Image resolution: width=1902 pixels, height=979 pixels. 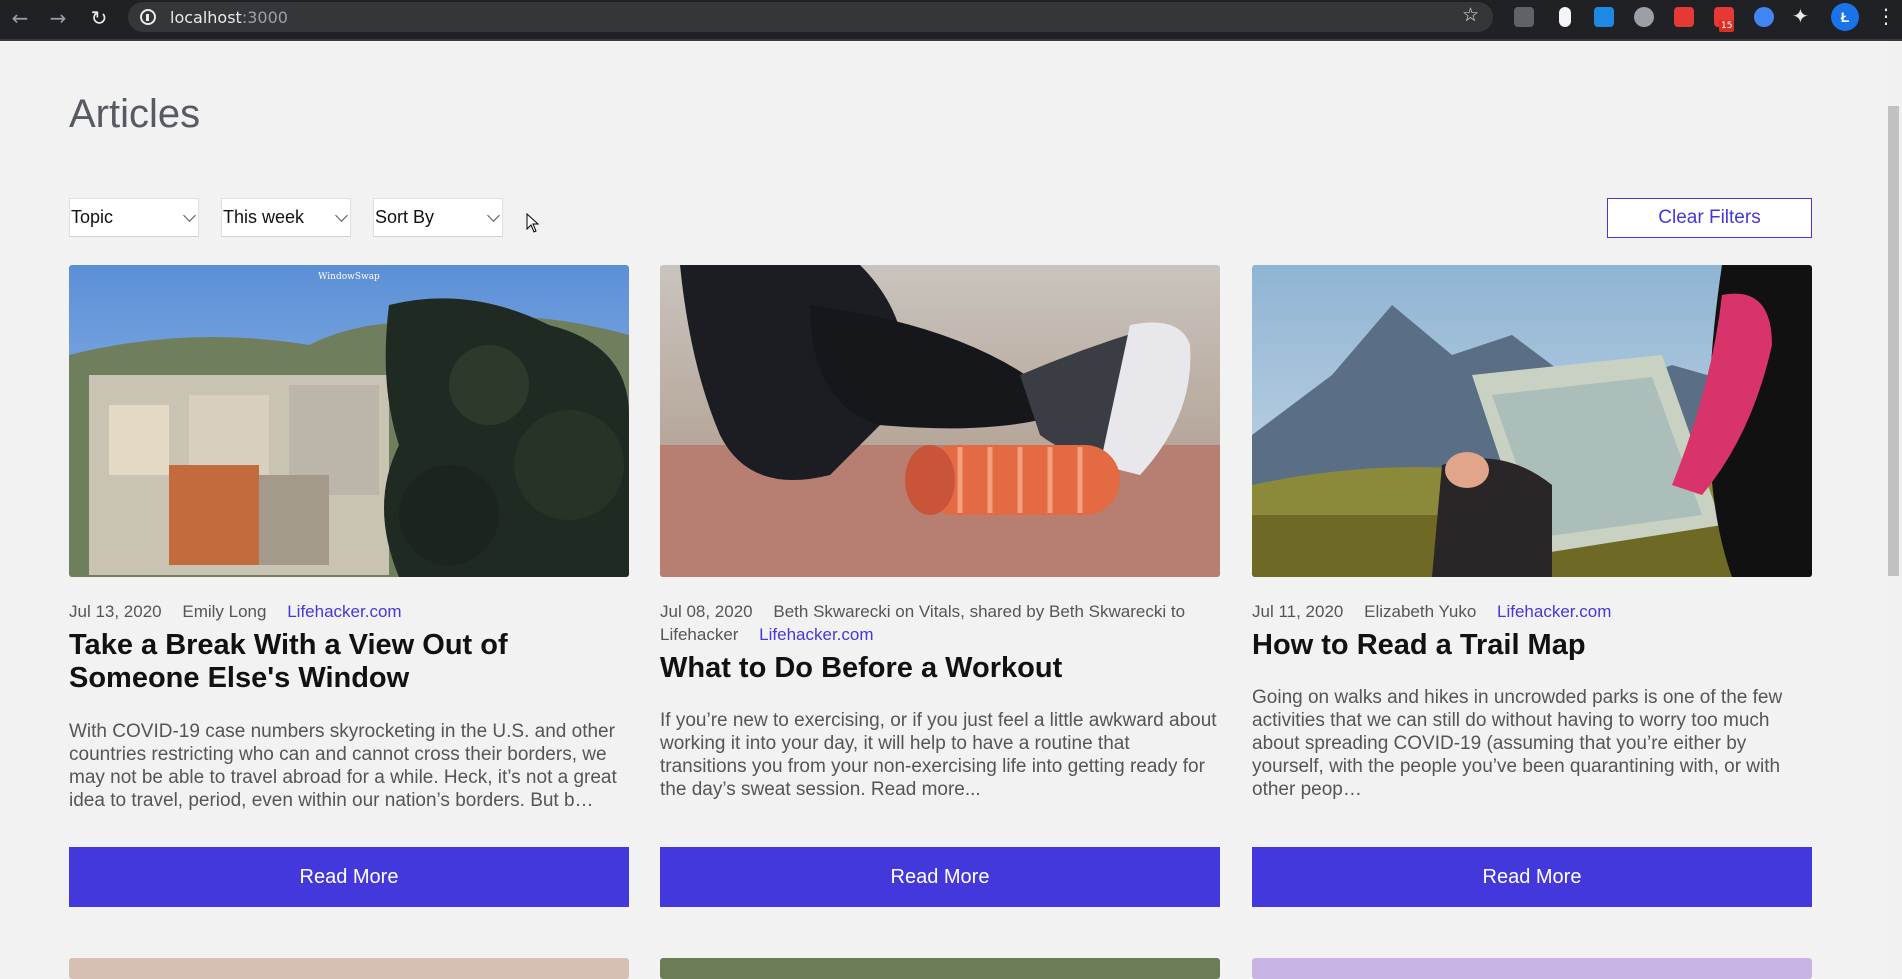 I want to click on extensions-puzzle-icon: ✦, so click(x=1800, y=16).